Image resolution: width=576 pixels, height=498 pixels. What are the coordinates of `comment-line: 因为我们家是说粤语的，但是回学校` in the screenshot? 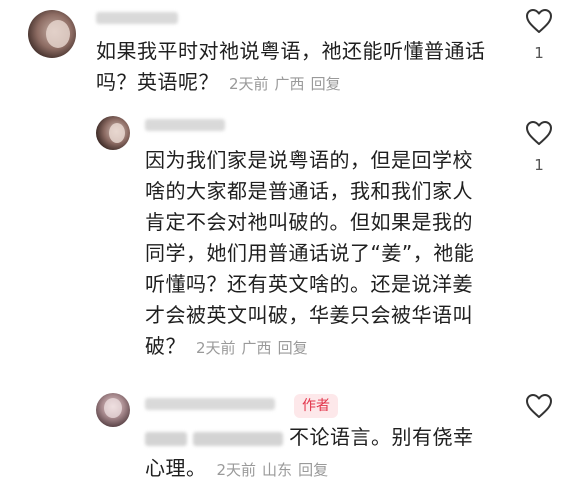 It's located at (309, 160).